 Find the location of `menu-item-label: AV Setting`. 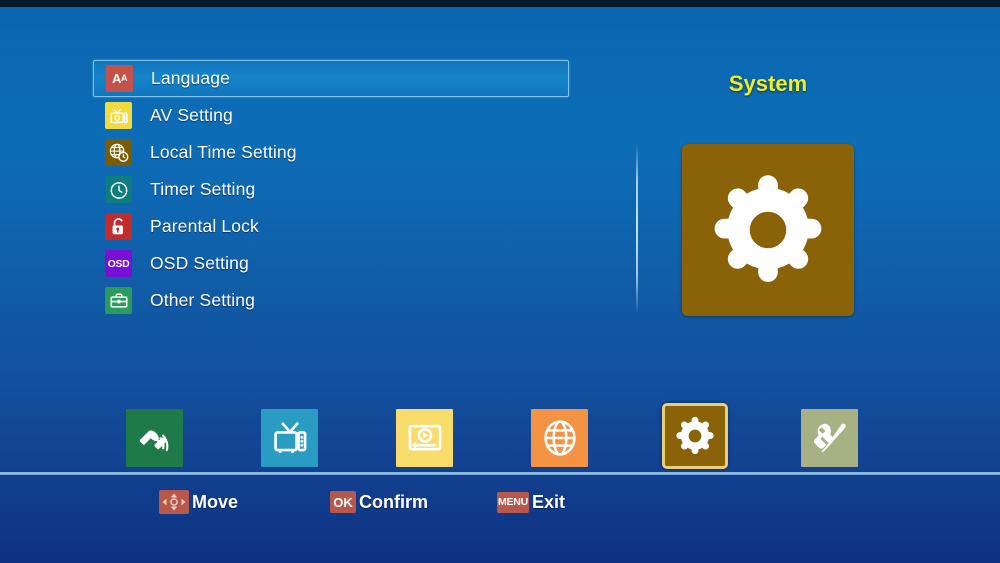

menu-item-label: AV Setting is located at coordinates (191, 115).